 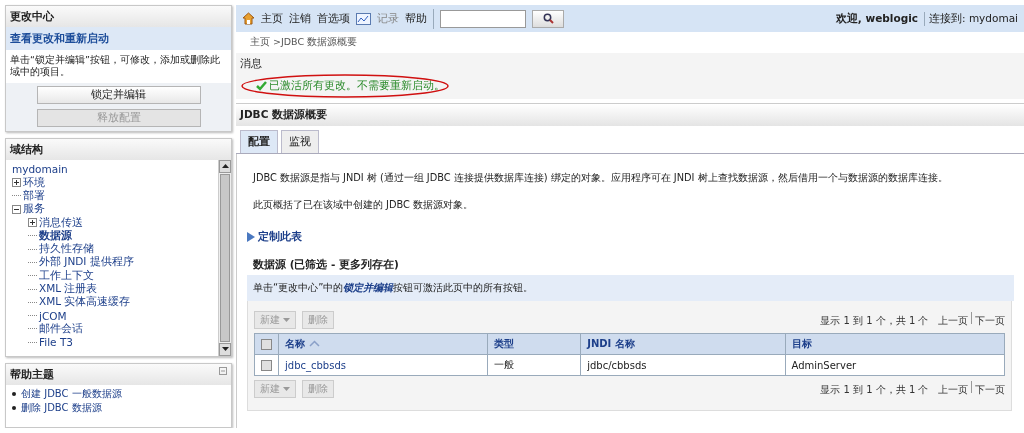 What do you see at coordinates (261, 86) in the screenshot?
I see `checkmark-icon` at bounding box center [261, 86].